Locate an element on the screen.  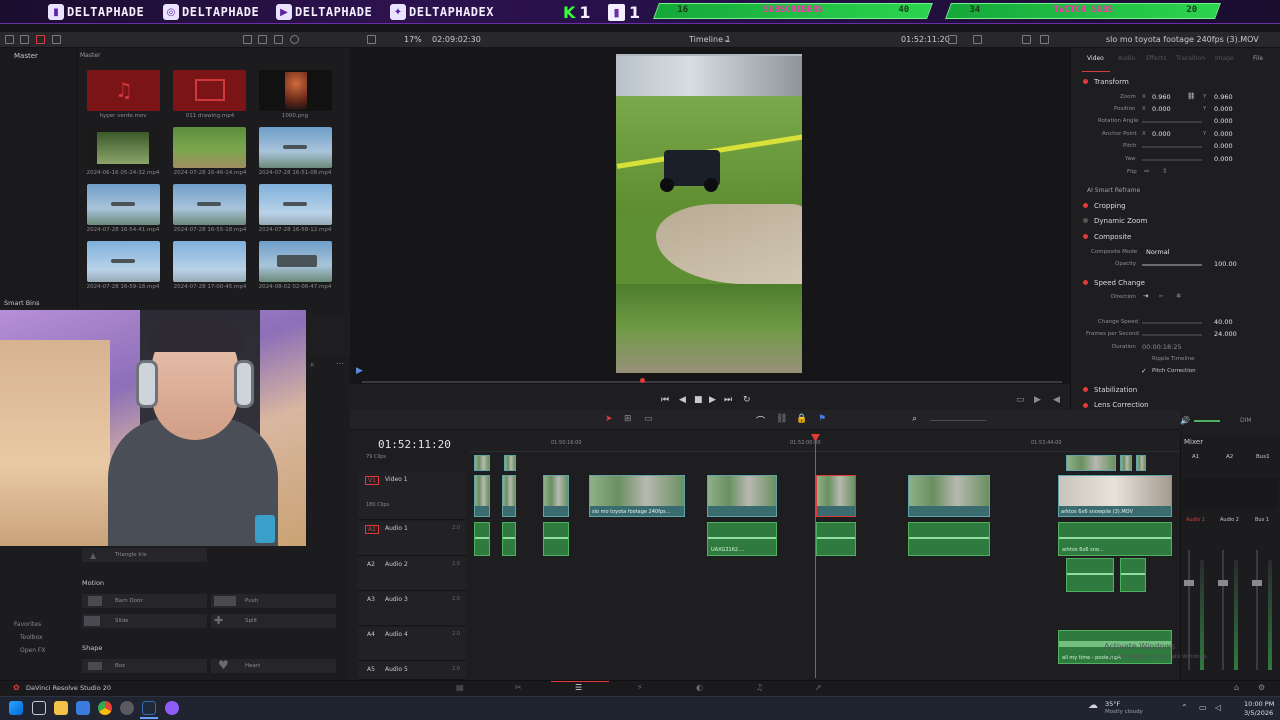
search-icon: ⌕ is located at coordinates (312, 365).